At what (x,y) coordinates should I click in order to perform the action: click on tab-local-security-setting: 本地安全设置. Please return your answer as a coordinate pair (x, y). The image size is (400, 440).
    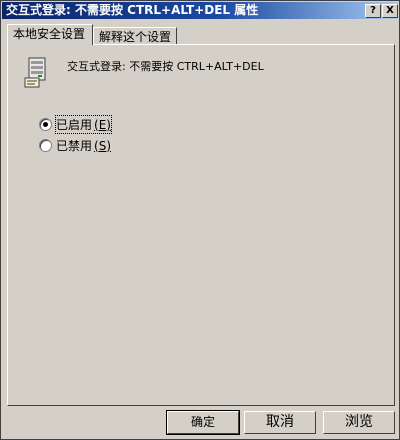
    Looking at the image, I should click on (50, 34).